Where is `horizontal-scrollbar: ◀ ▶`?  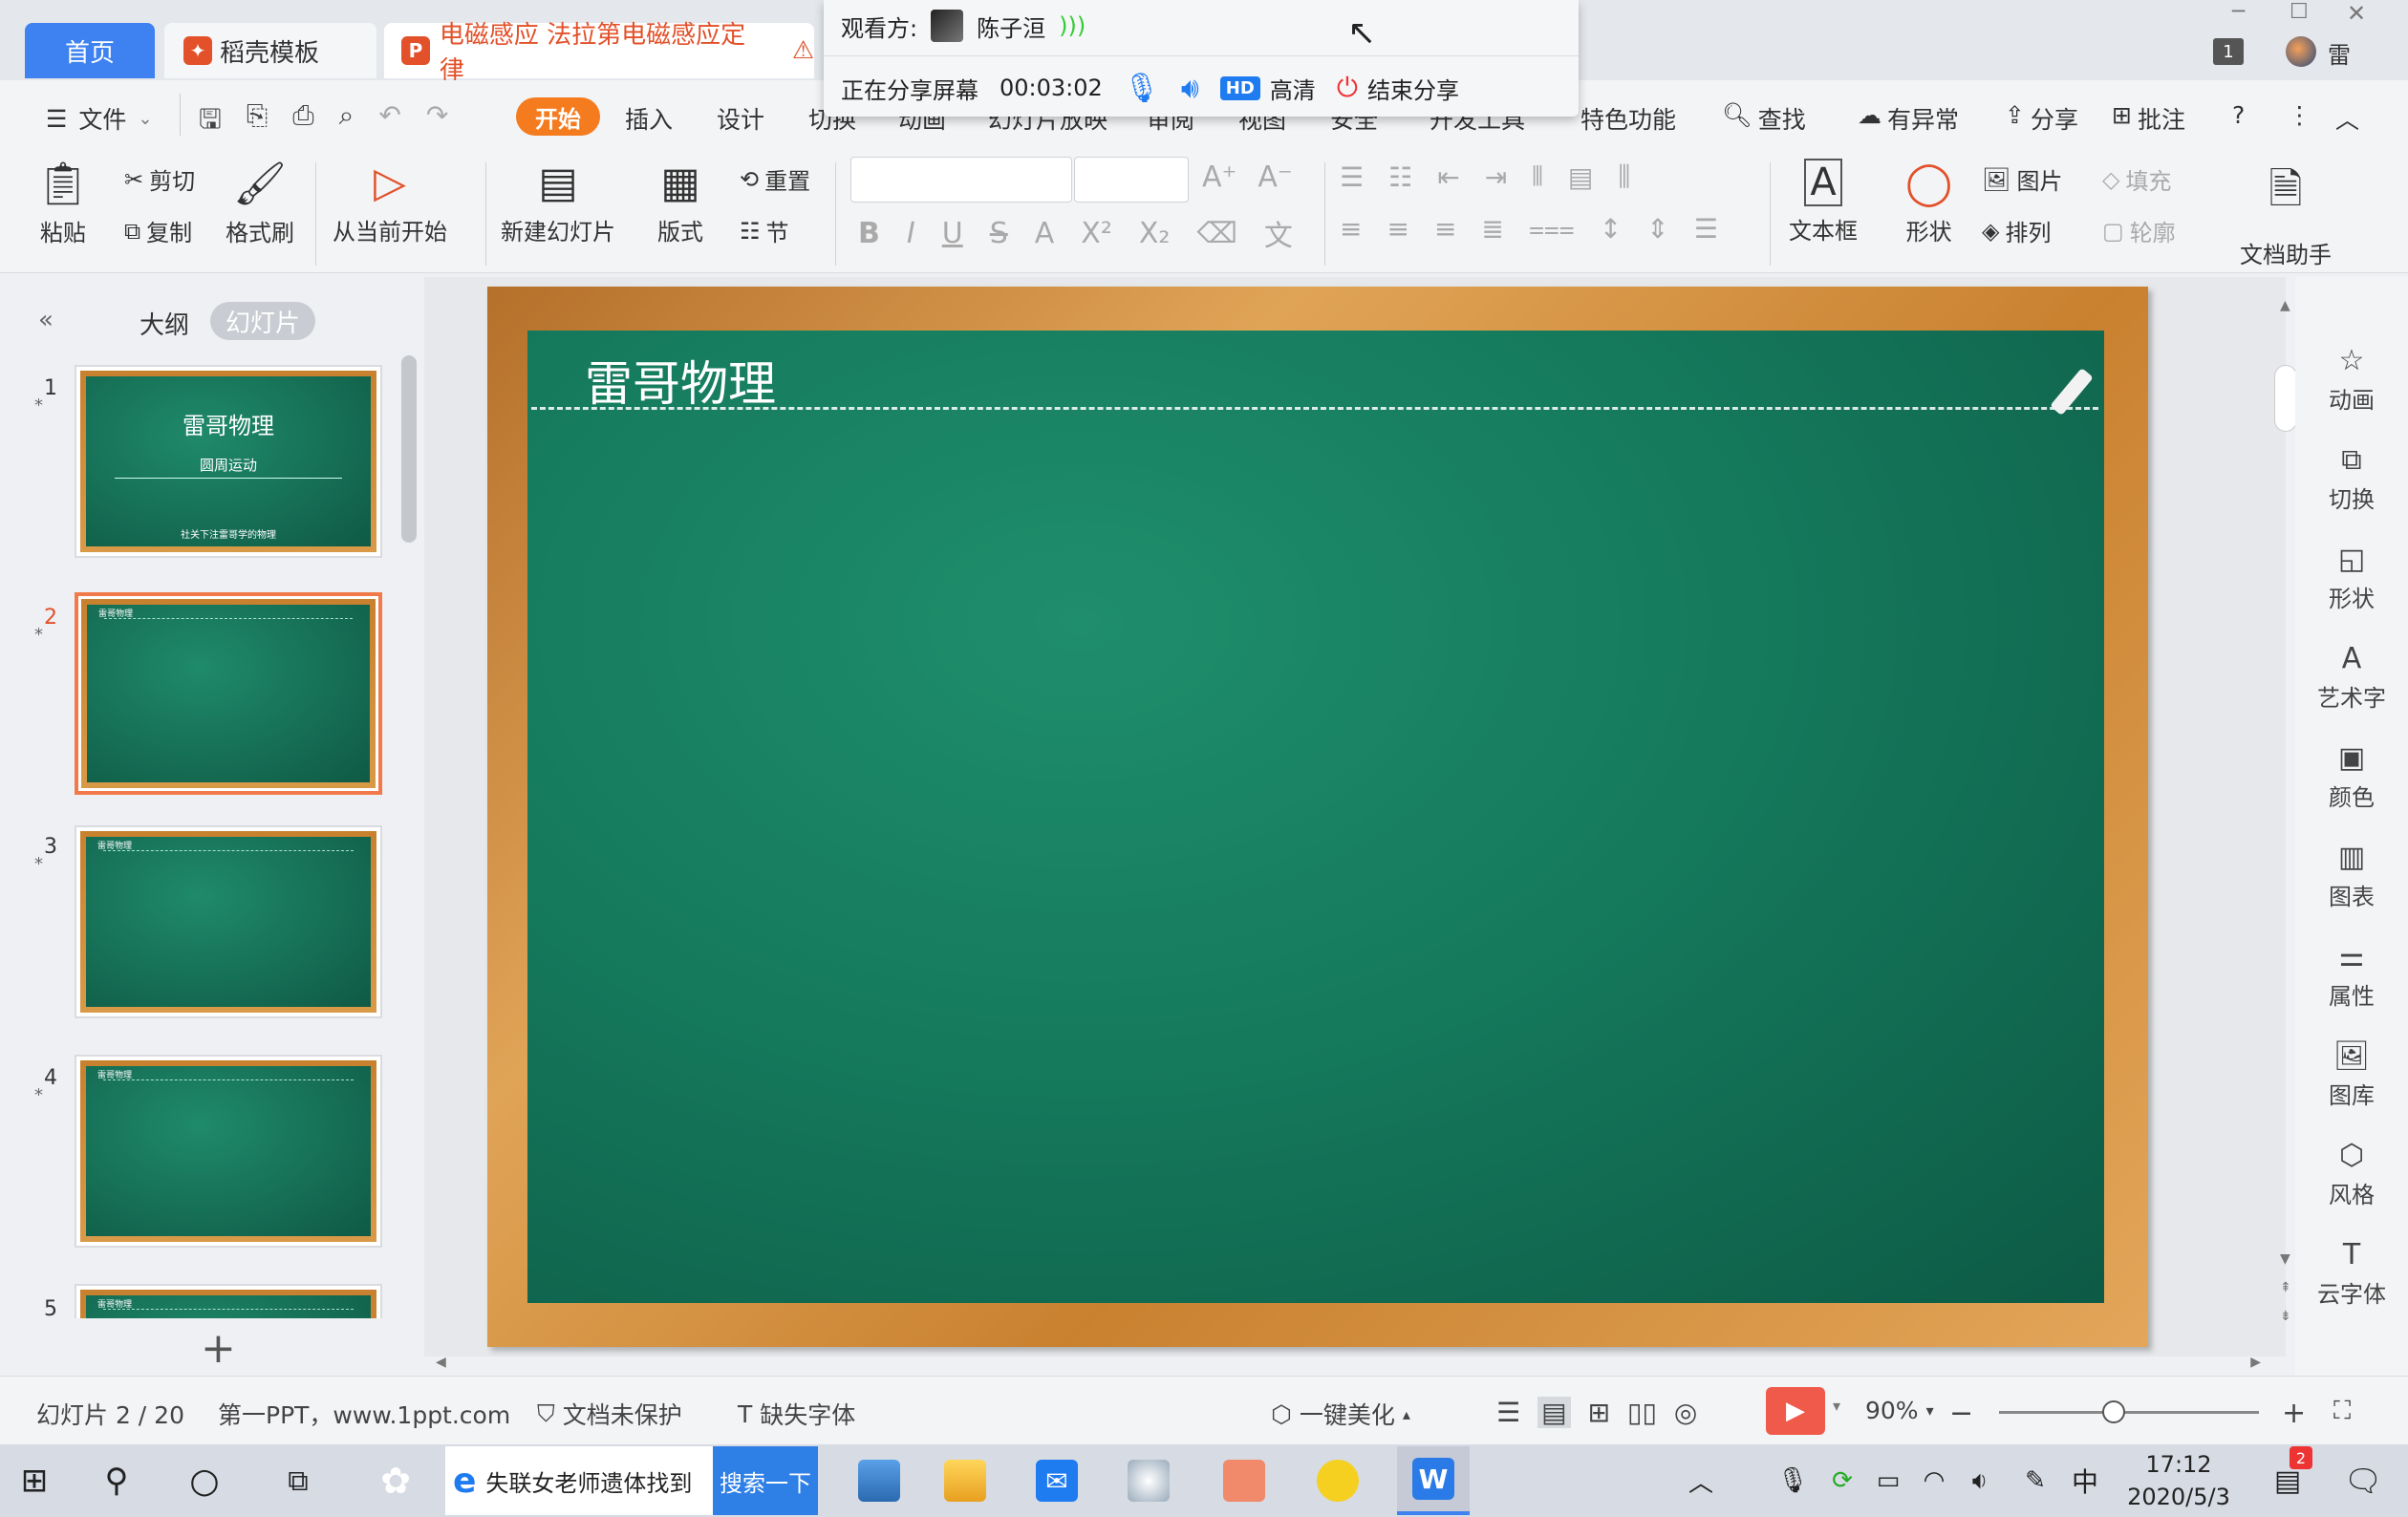 horizontal-scrollbar: ◀ ▶ is located at coordinates (1349, 1364).